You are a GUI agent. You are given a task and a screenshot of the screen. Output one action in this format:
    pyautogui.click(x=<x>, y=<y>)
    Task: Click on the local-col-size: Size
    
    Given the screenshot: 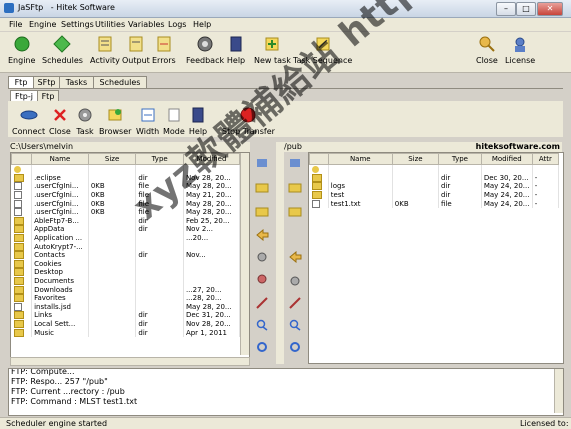 What is the action you would take?
    pyautogui.click(x=112, y=159)
    